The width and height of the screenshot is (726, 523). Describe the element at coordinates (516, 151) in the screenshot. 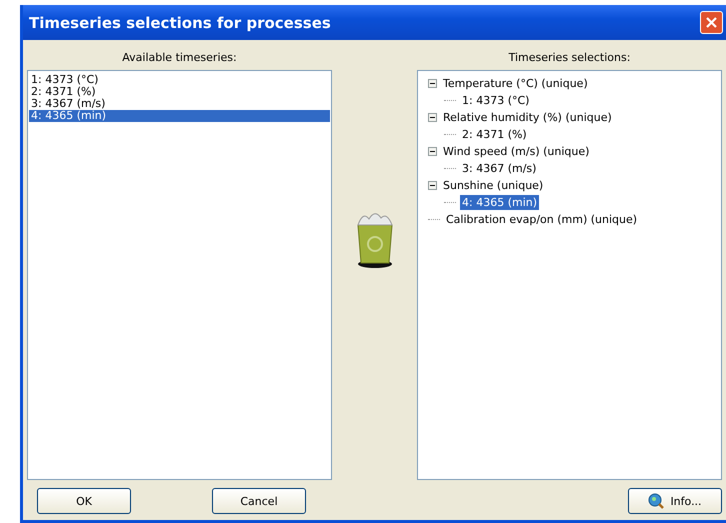

I see `tree-node: Wind speed (m/s) (unique)` at that location.